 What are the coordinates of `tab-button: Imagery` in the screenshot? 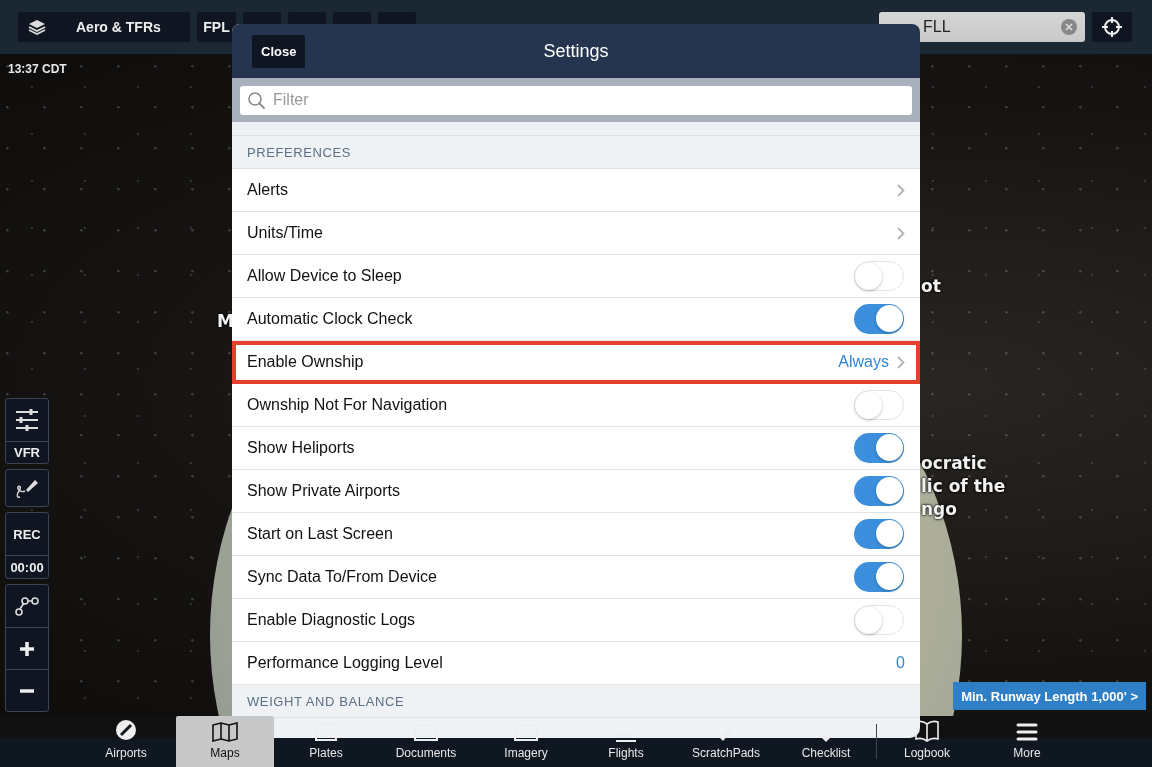 It's located at (526, 741).